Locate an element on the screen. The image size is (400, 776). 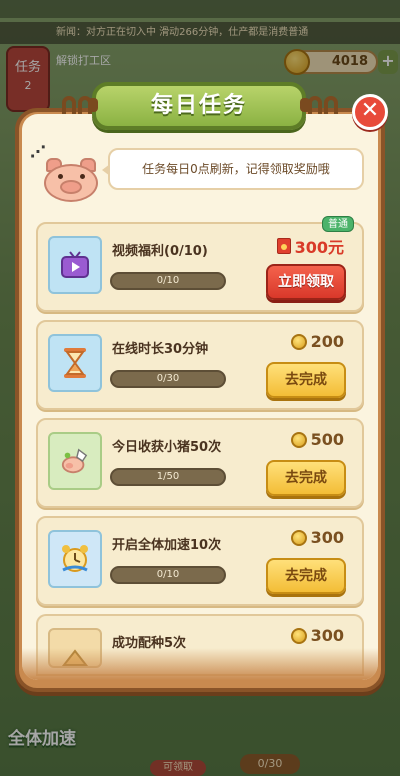
modal-title-banner: 每日任务 is located at coordinates (199, 106).